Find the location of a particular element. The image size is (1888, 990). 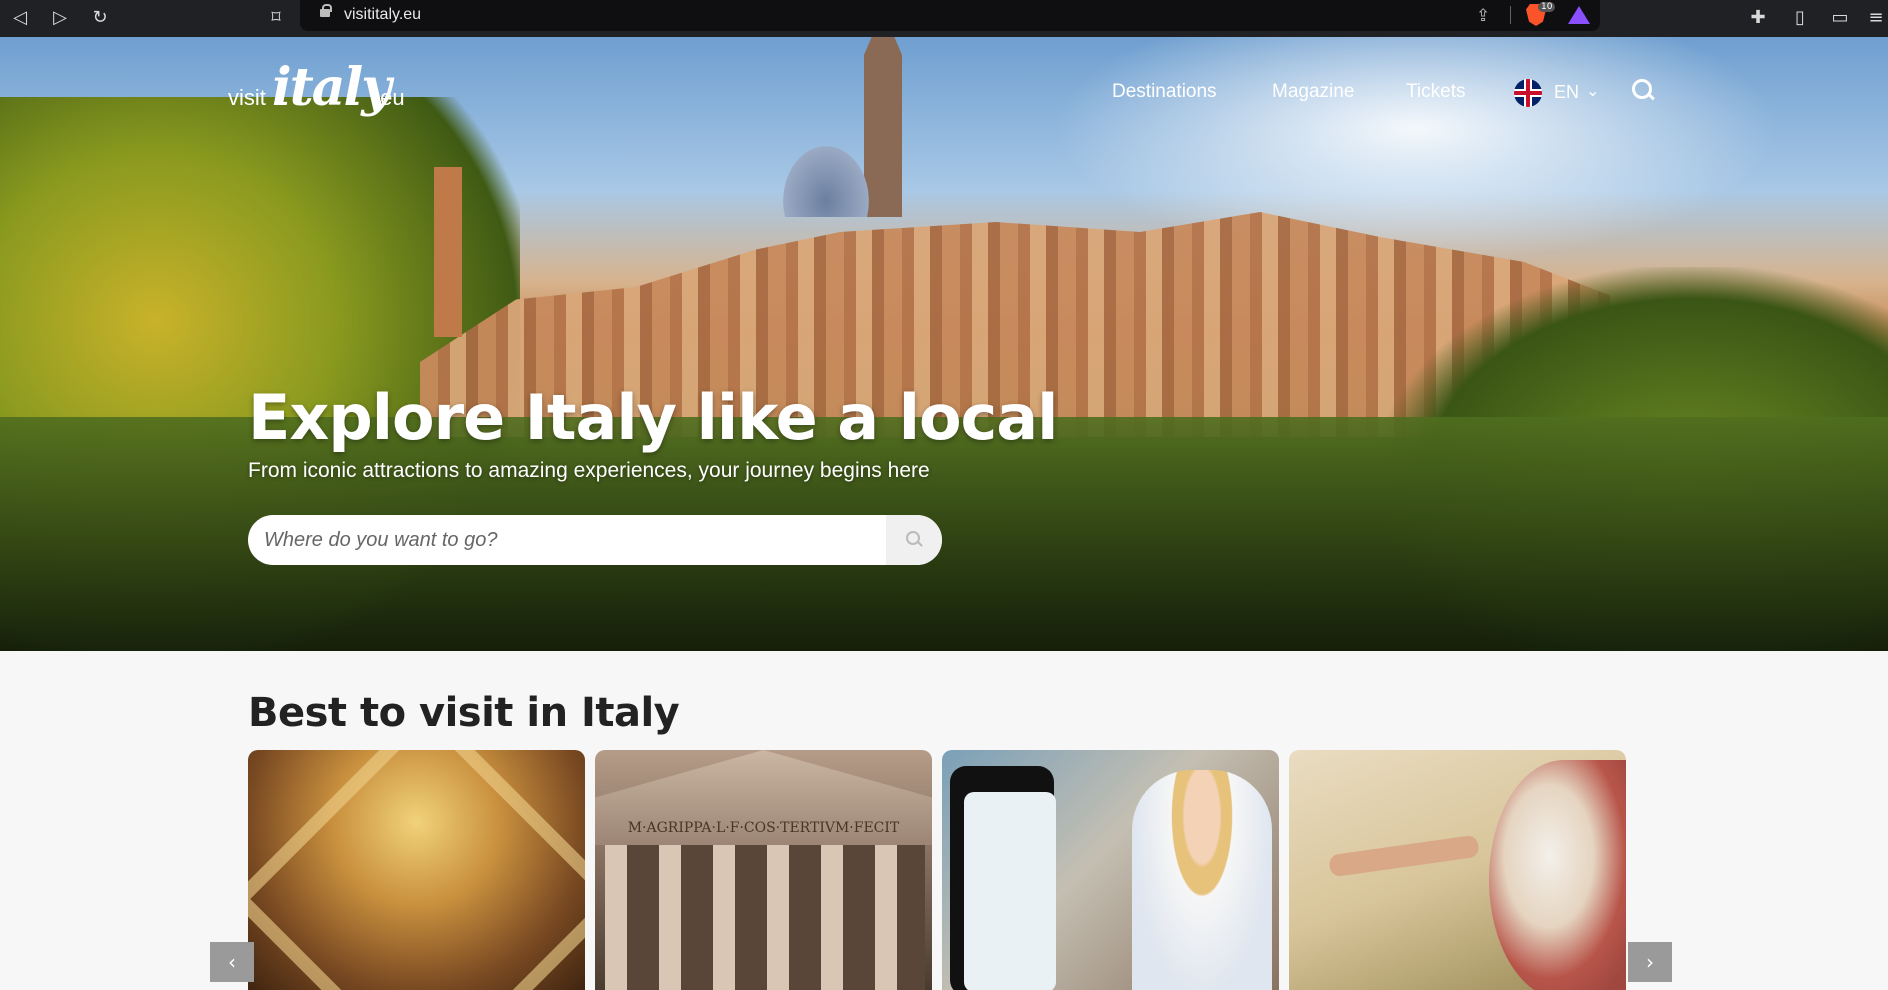

search-submit-button is located at coordinates (914, 540).